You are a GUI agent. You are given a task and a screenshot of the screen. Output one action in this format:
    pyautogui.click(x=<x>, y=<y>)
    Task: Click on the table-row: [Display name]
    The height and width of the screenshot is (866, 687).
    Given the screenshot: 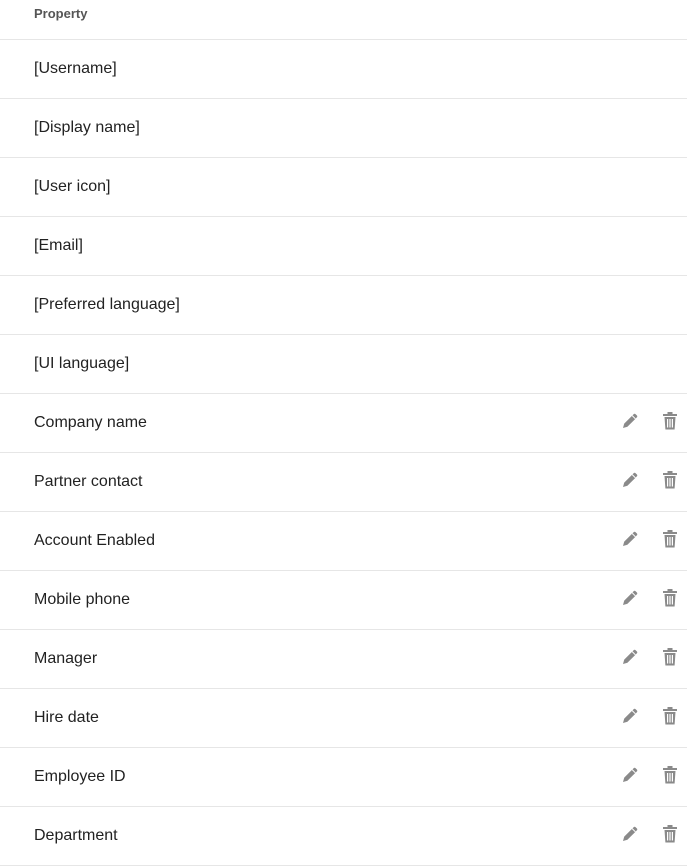 What is the action you would take?
    pyautogui.click(x=343, y=128)
    